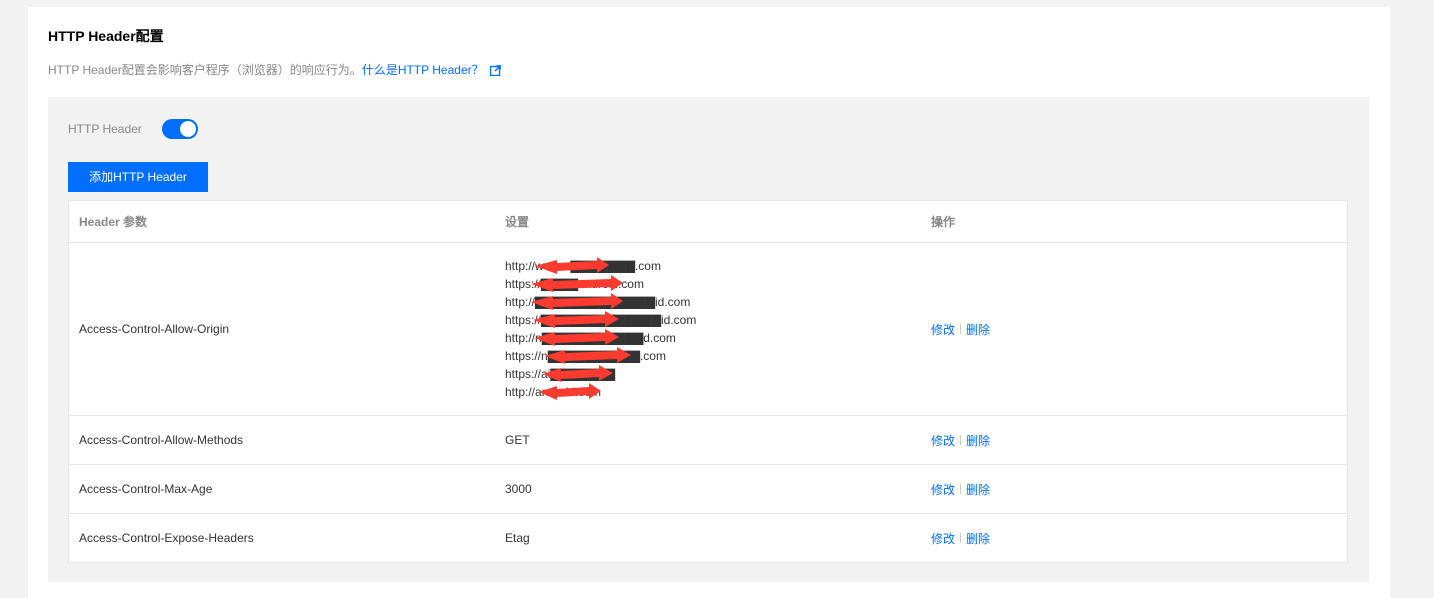  What do you see at coordinates (560, 374) in the screenshot?
I see `origin-item: https://ai▇▇▇▇▇▇▇` at bounding box center [560, 374].